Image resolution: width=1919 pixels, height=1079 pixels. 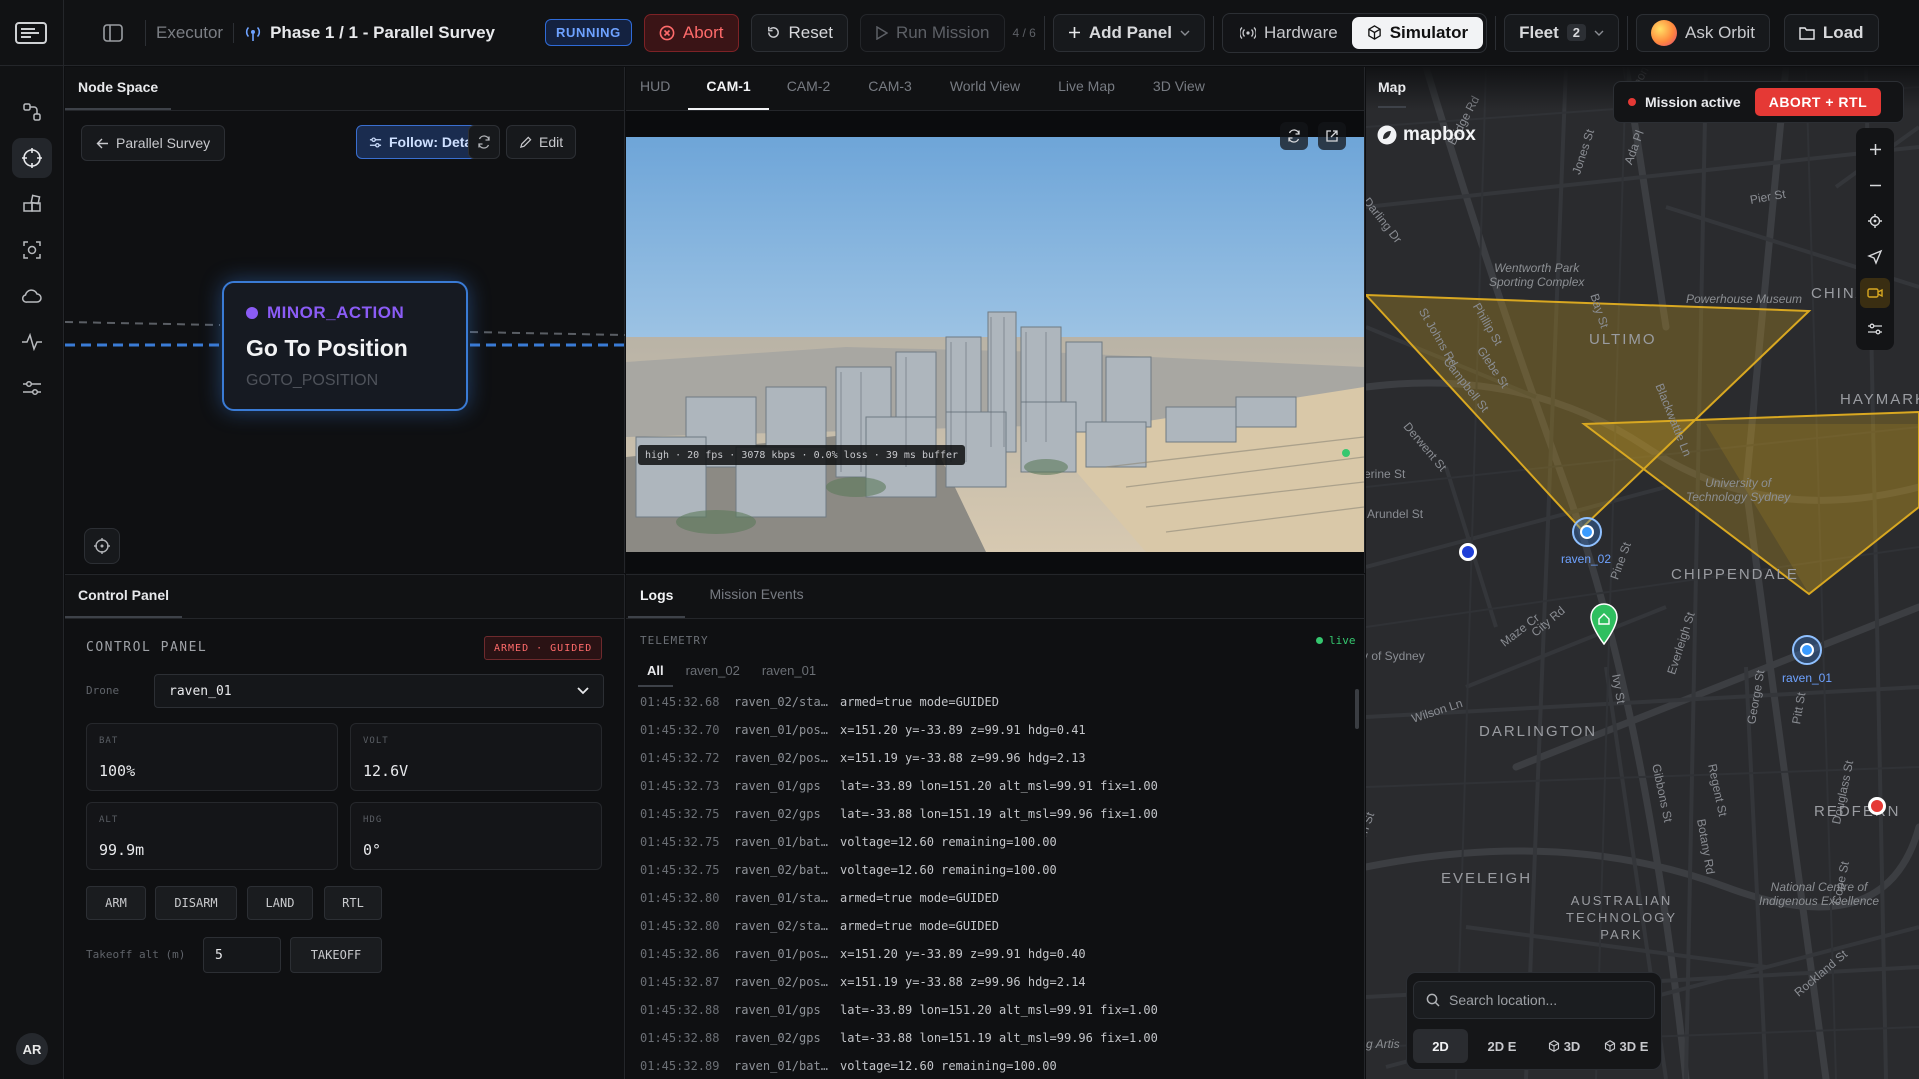 I want to click on filter-all: All, so click(x=655, y=671).